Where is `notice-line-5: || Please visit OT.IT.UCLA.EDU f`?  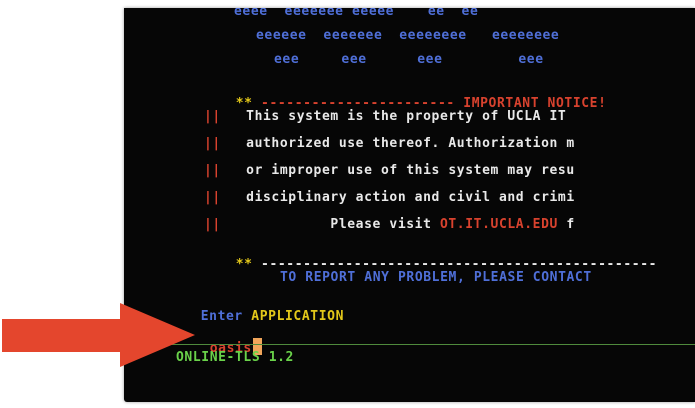
notice-line-5: || Please visit OT.IT.UCLA.EDU f is located at coordinates (389, 225).